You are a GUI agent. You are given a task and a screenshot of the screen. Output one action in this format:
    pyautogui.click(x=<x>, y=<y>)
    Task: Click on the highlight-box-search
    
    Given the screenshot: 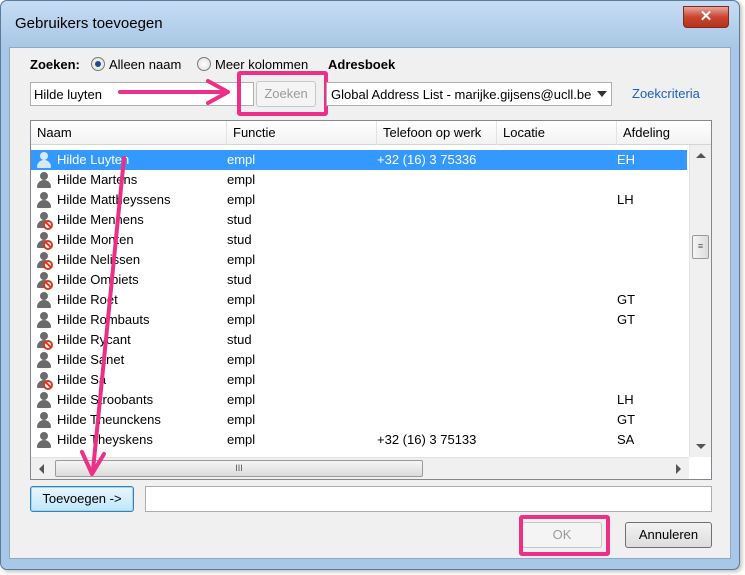 What is the action you would take?
    pyautogui.click(x=282, y=93)
    